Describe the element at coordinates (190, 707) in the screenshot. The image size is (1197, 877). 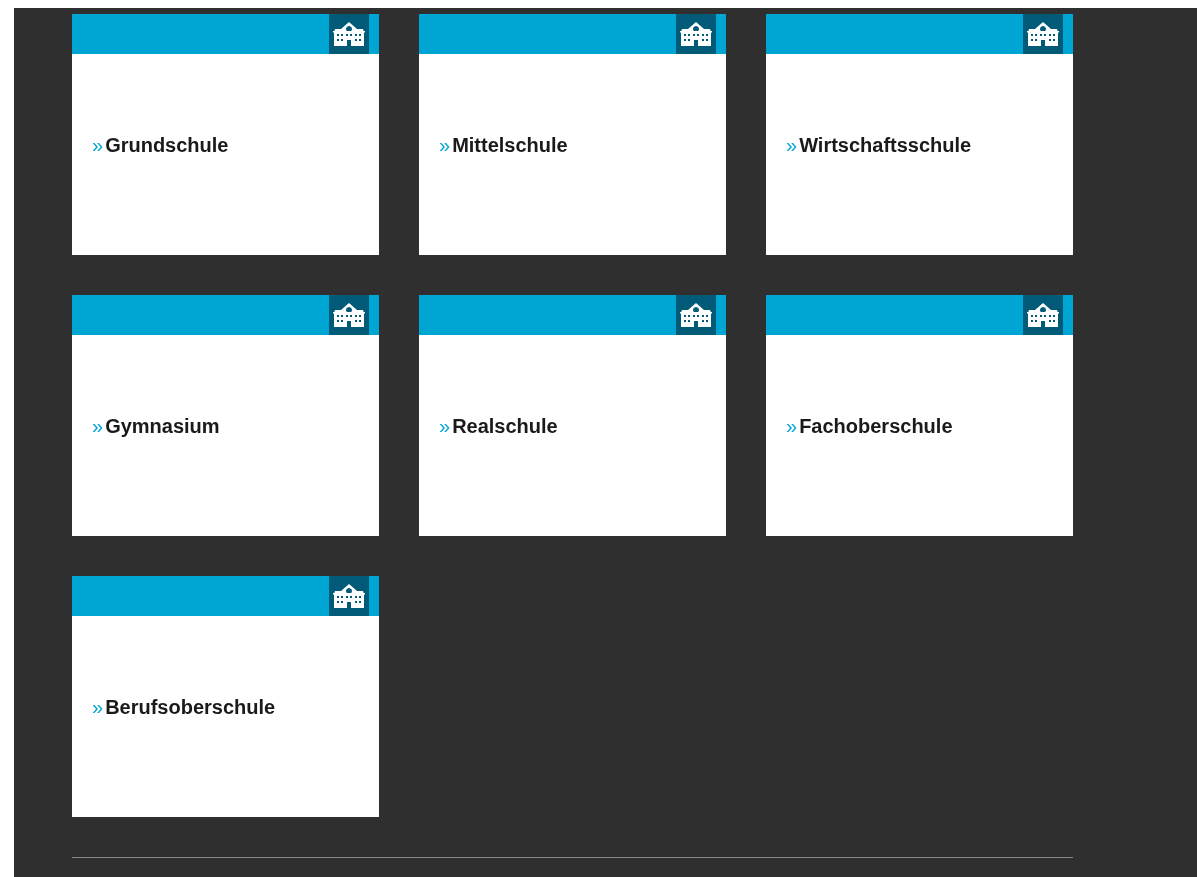
I see `school-type-label: Berufsoberschule` at that location.